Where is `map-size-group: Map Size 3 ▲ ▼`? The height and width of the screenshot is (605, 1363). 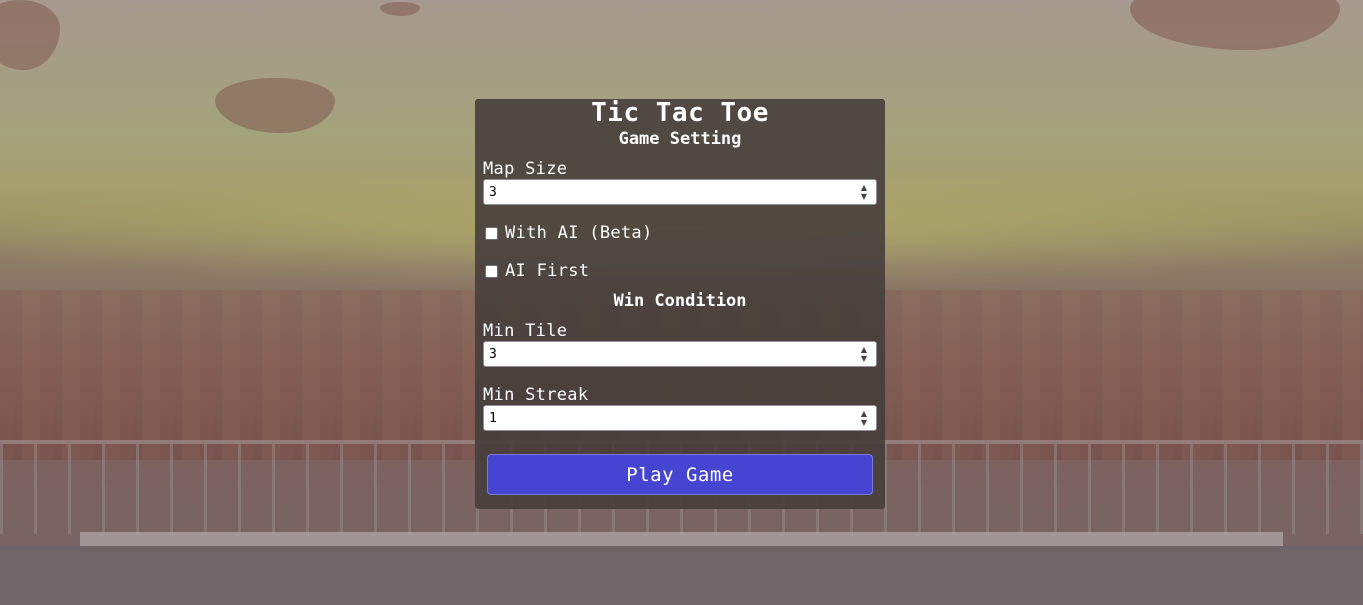
map-size-group: Map Size 3 ▲ ▼ is located at coordinates (680, 182).